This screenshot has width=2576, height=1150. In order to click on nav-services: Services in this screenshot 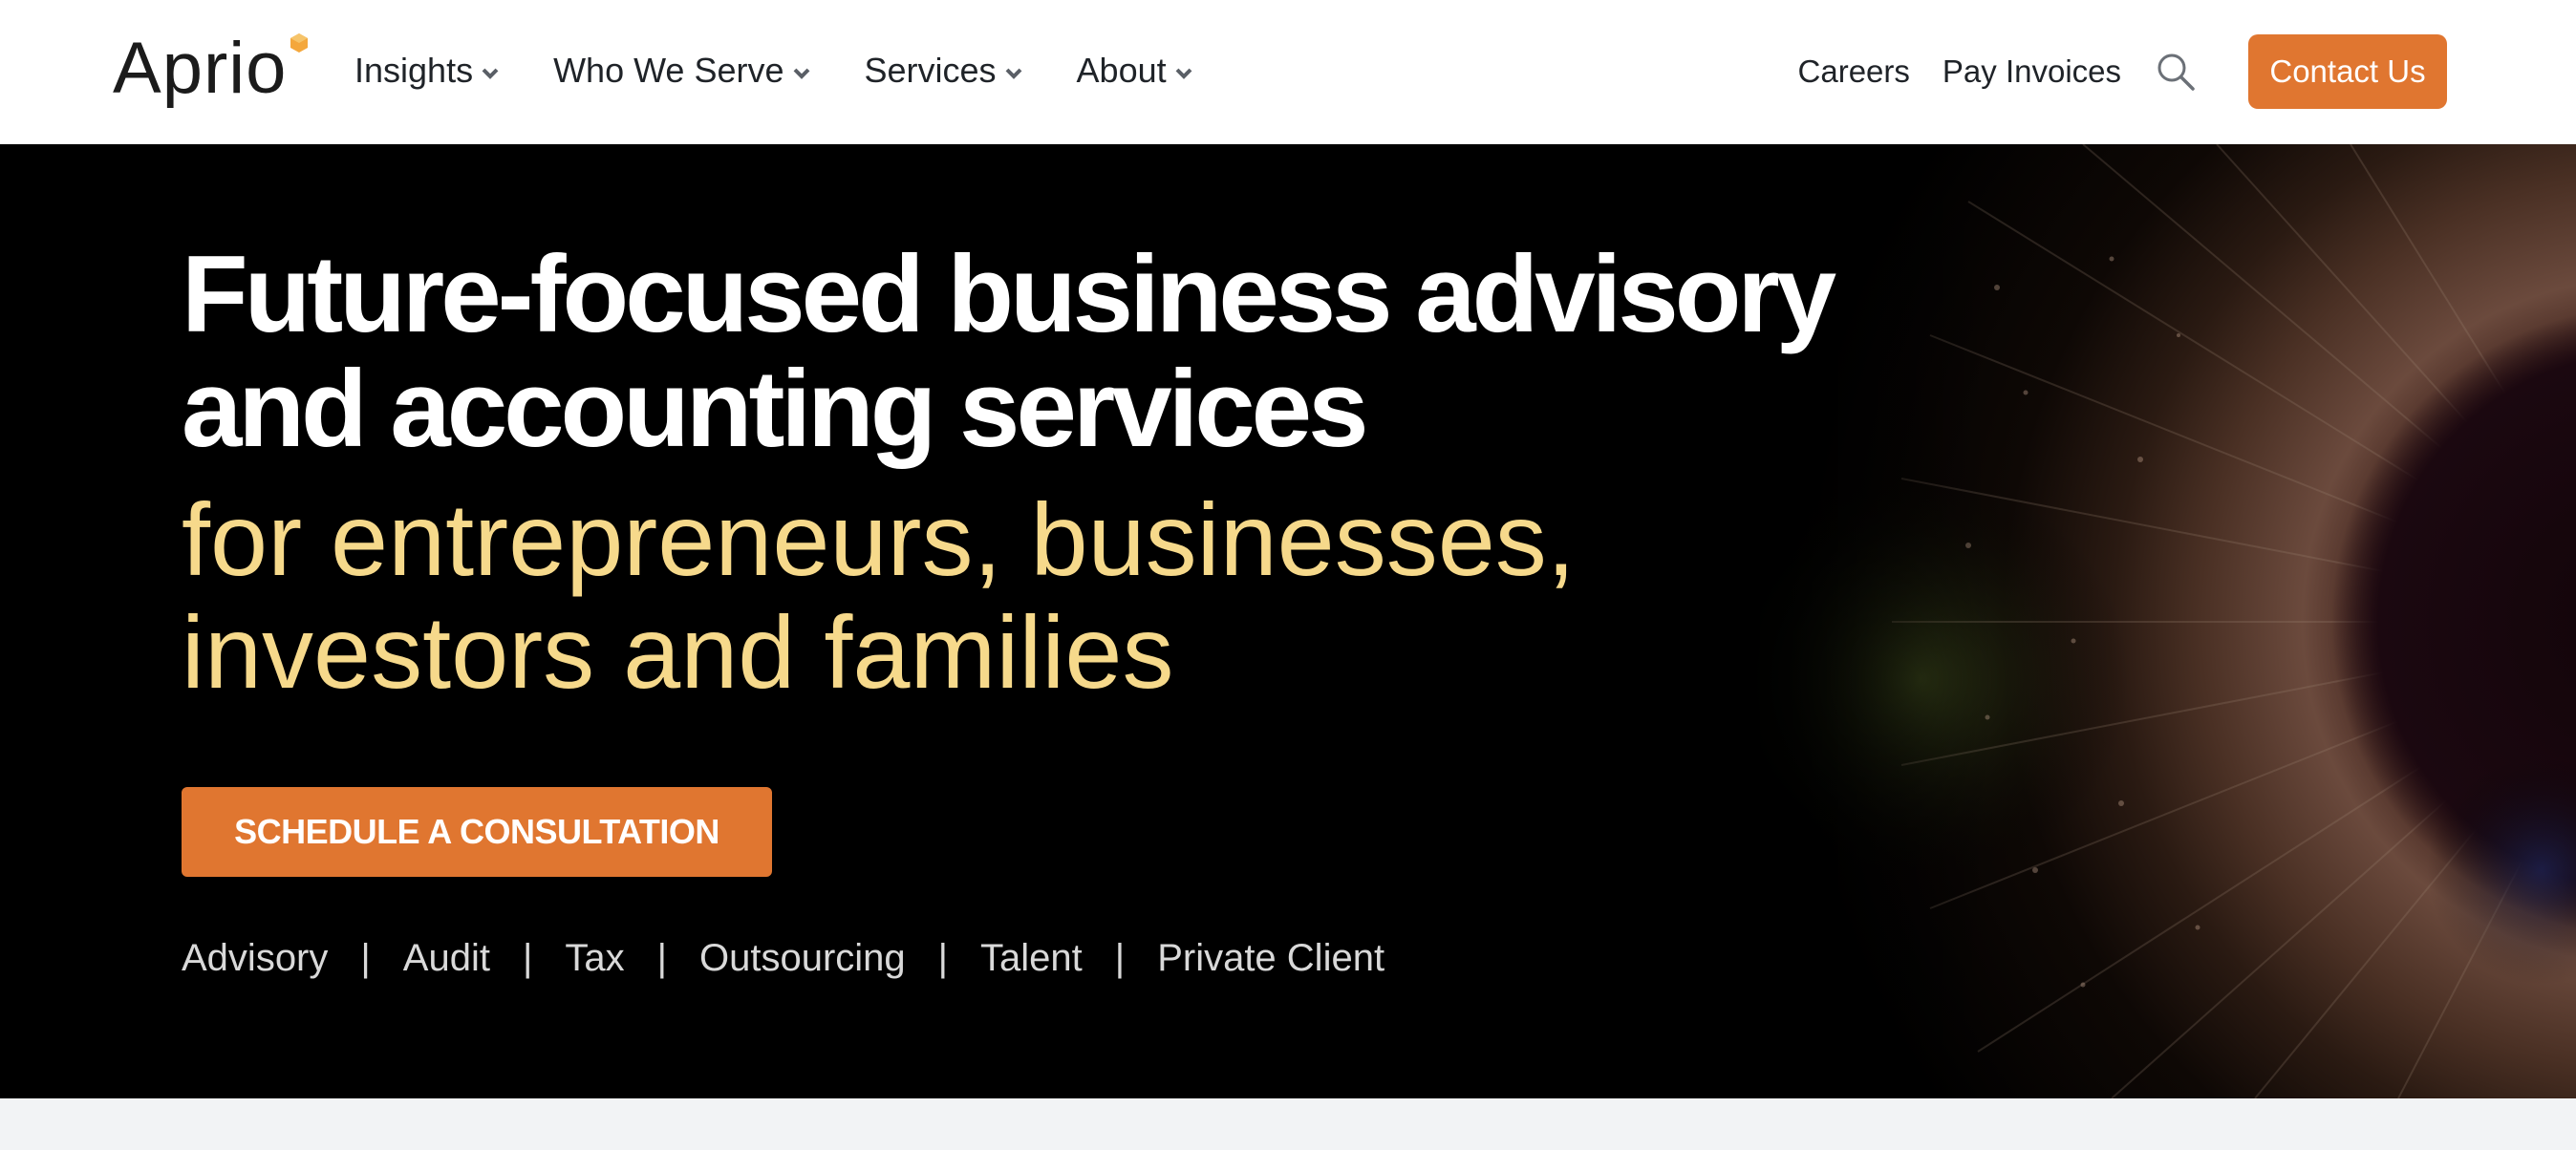, I will do `click(944, 71)`.